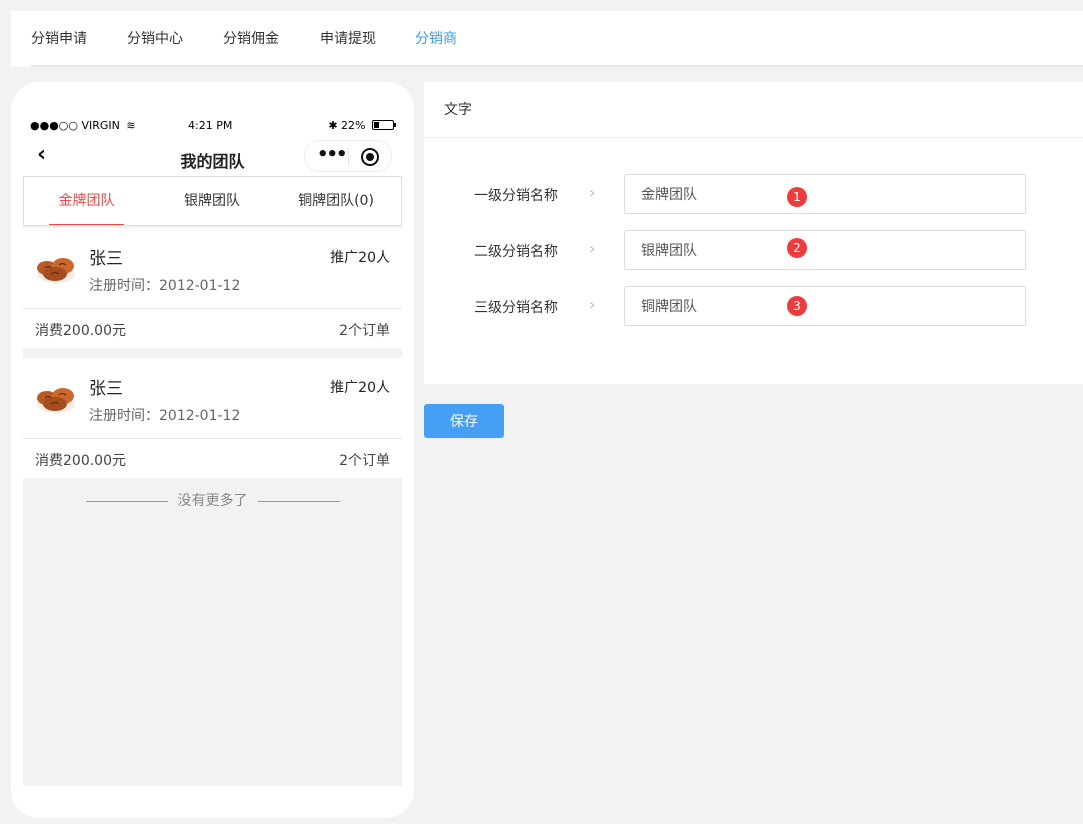 Image resolution: width=1083 pixels, height=824 pixels. I want to click on battery-percent: 22%, so click(353, 125).